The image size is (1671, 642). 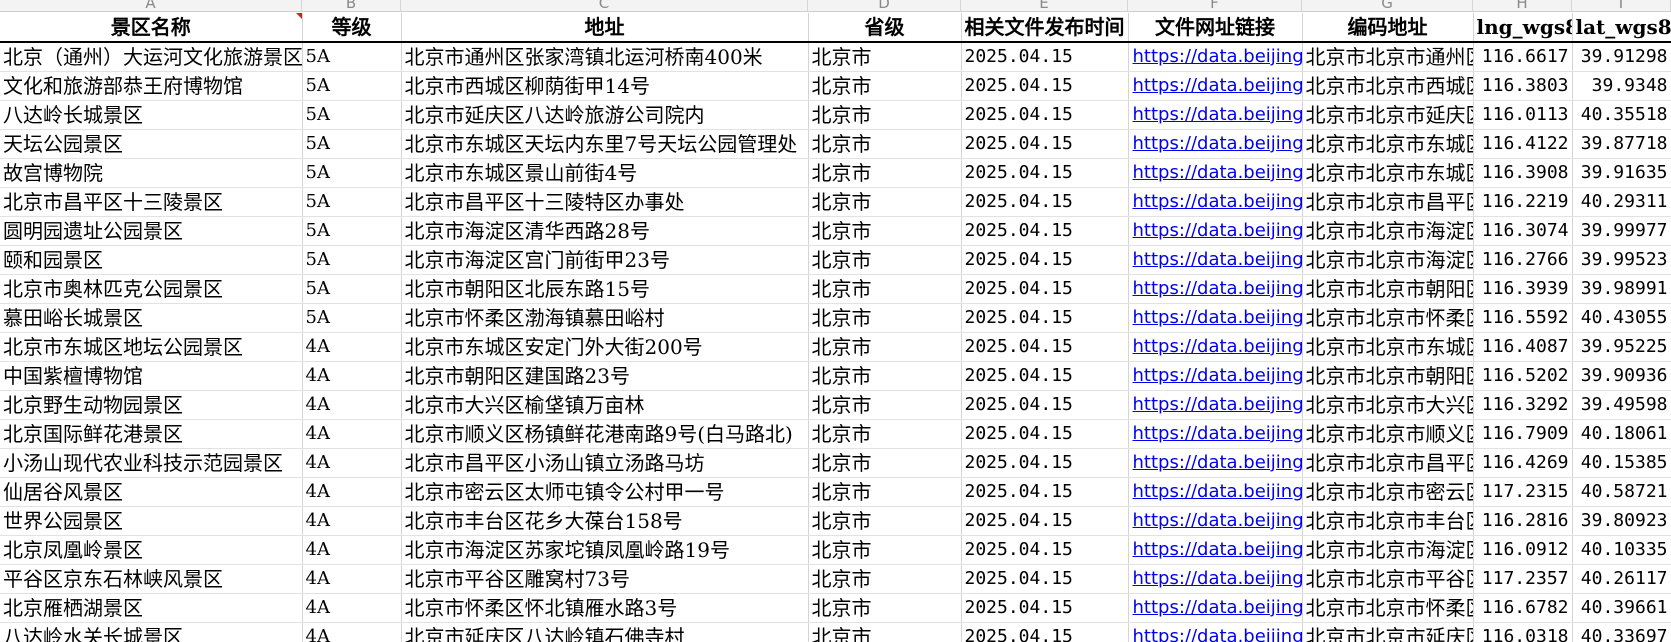 What do you see at coordinates (605, 86) in the screenshot?
I see `cell-address: 北京市西城区柳荫街甲14号` at bounding box center [605, 86].